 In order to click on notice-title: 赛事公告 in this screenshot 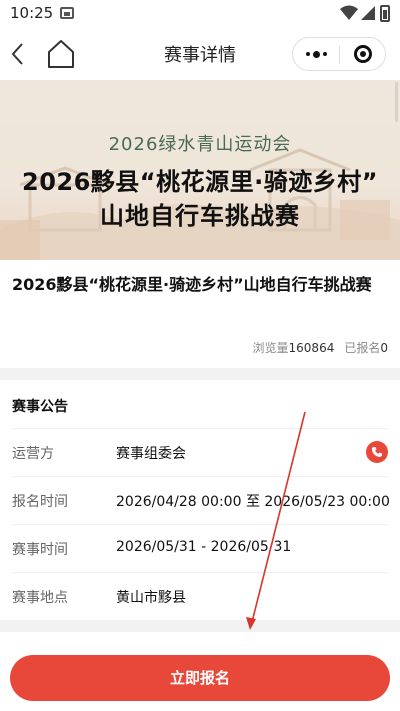, I will do `click(40, 407)`.